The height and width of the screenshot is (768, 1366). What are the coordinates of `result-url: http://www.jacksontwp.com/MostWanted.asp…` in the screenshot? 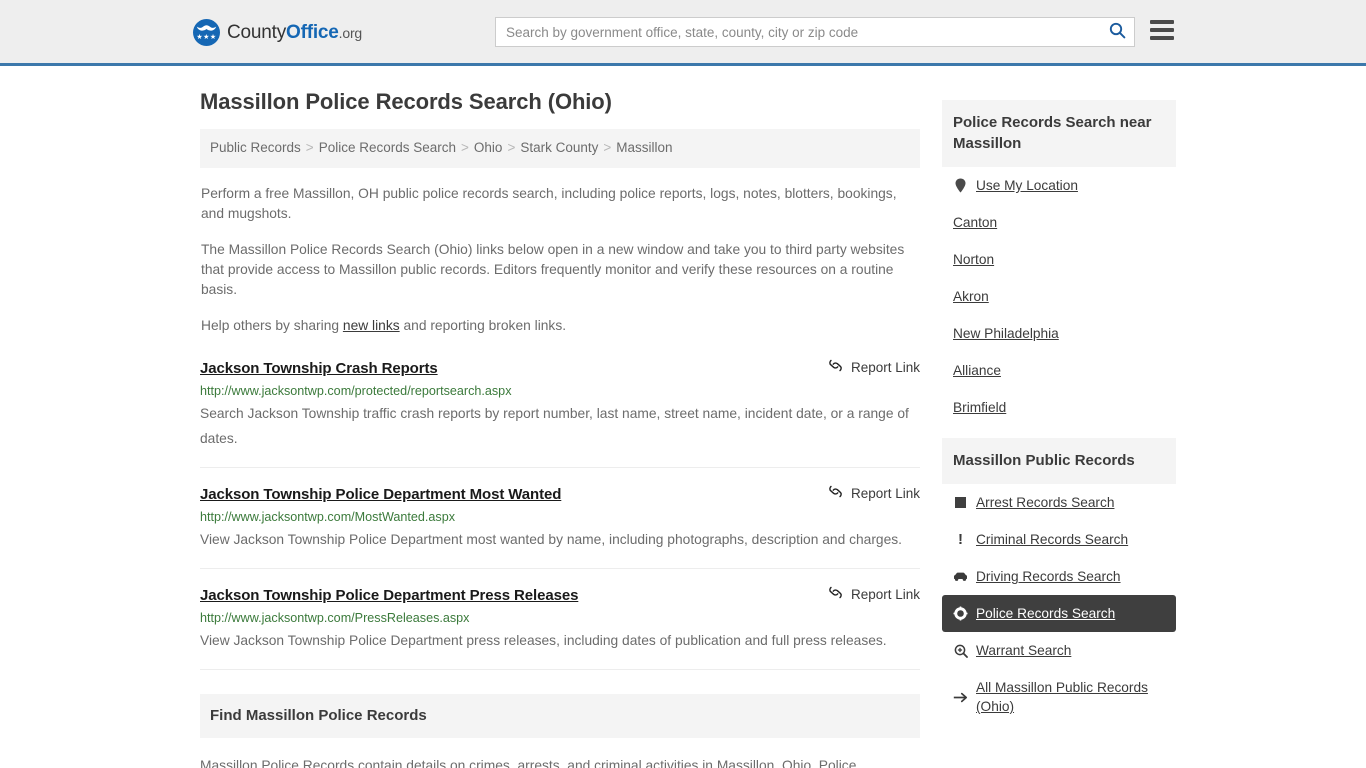 It's located at (560, 517).